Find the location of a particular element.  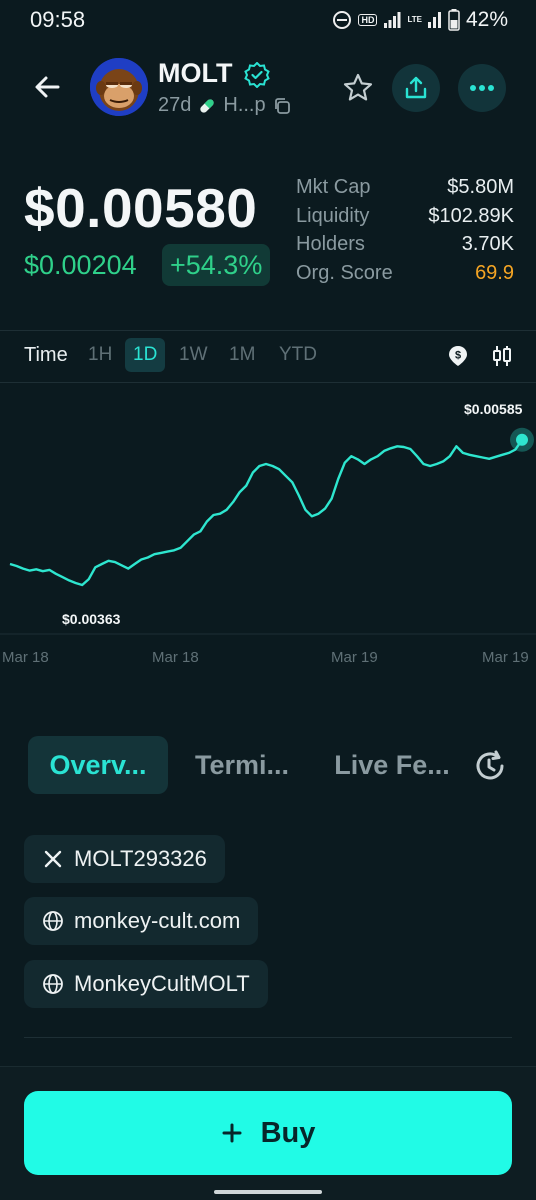

x-logo-icon is located at coordinates (53, 859).